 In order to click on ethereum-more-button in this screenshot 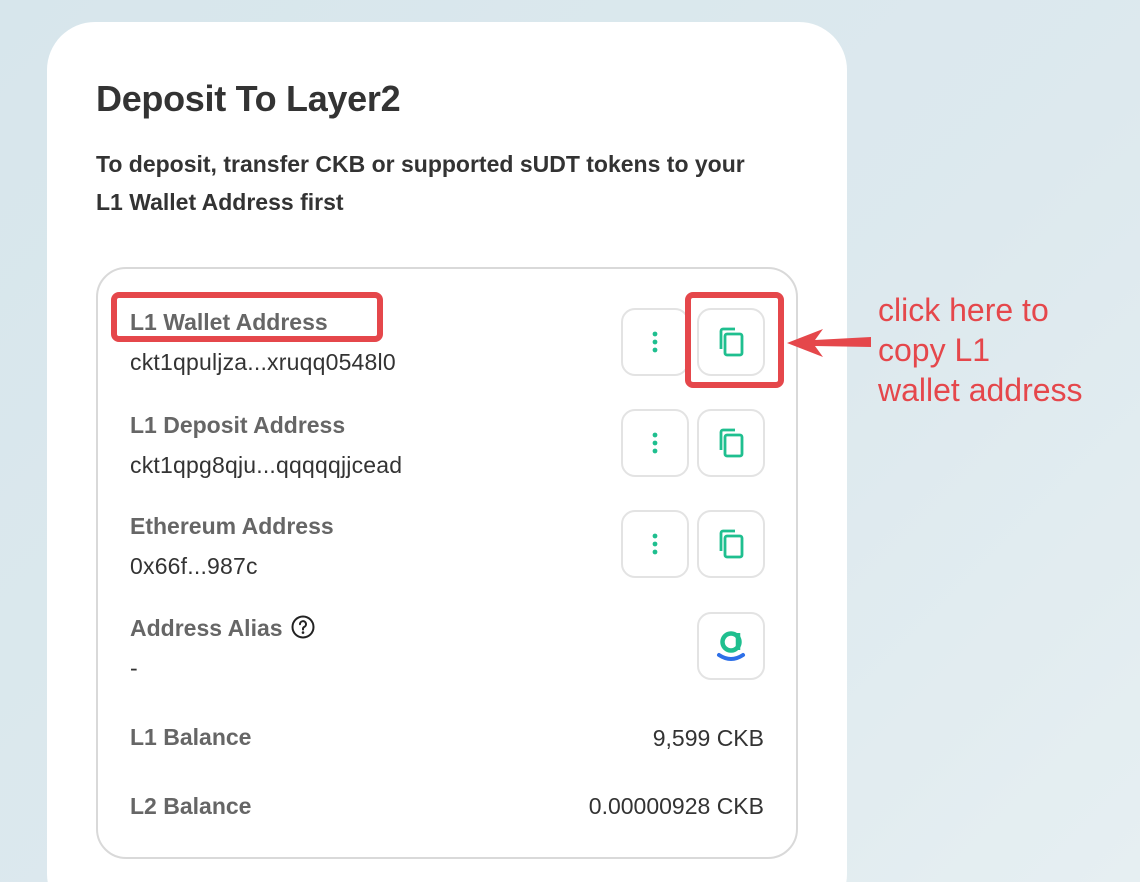, I will do `click(655, 544)`.